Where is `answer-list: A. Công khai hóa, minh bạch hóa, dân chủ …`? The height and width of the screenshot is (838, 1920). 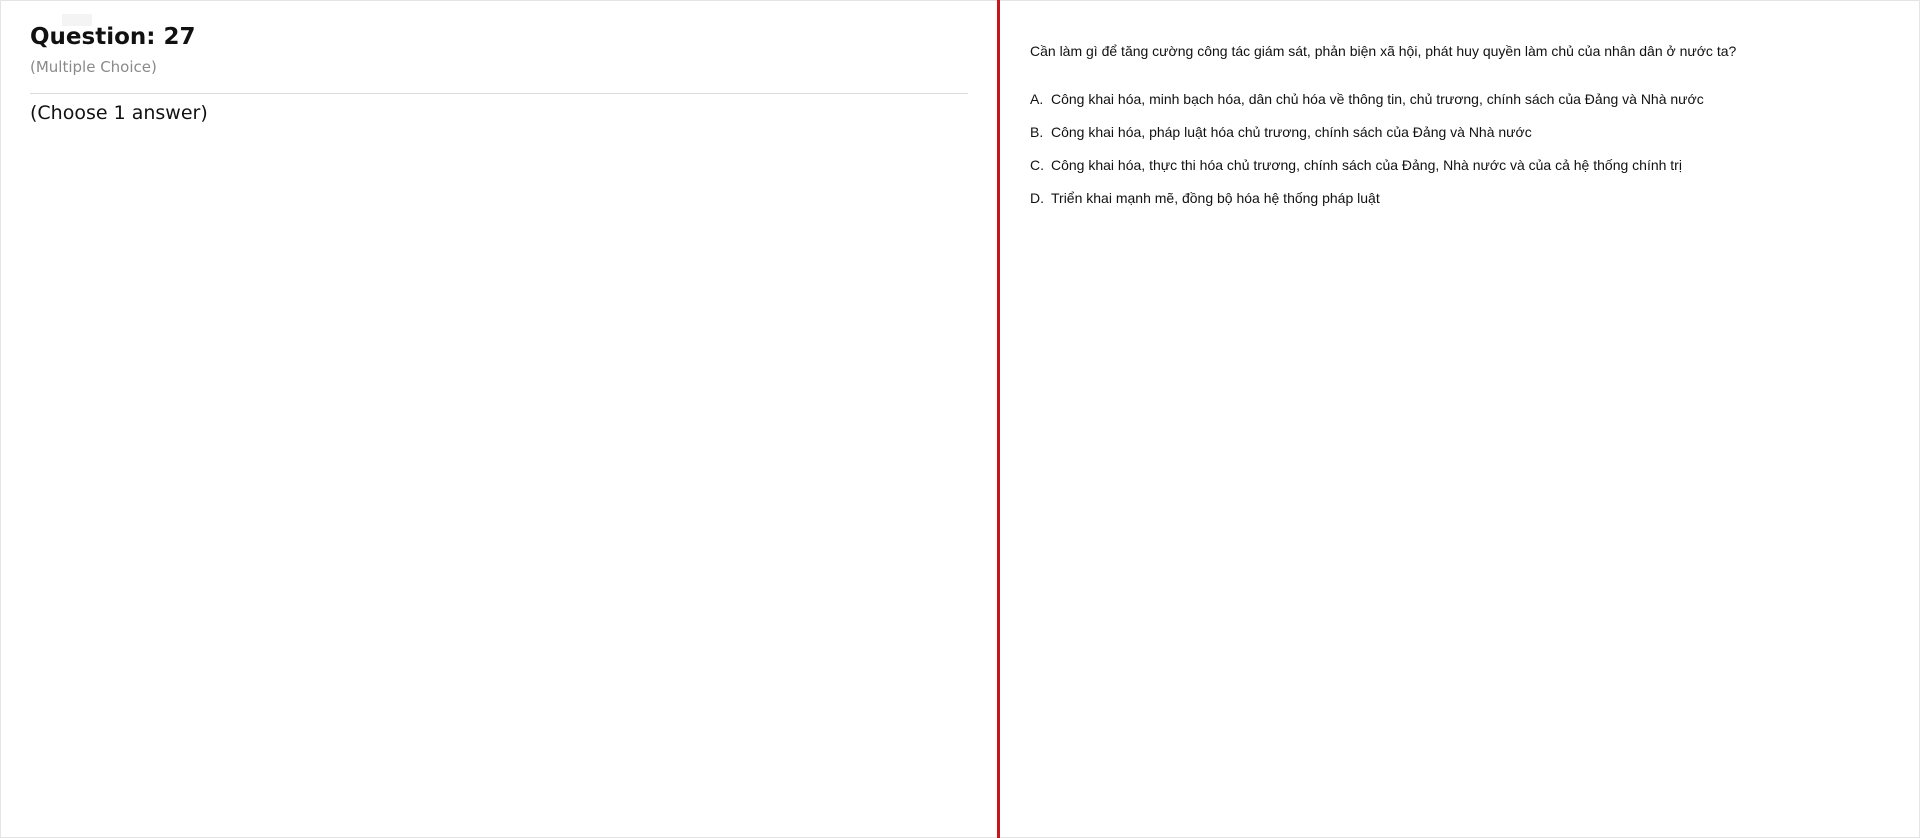
answer-list: A. Công khai hóa, minh bạch hóa, dân chủ … is located at coordinates (1367, 157).